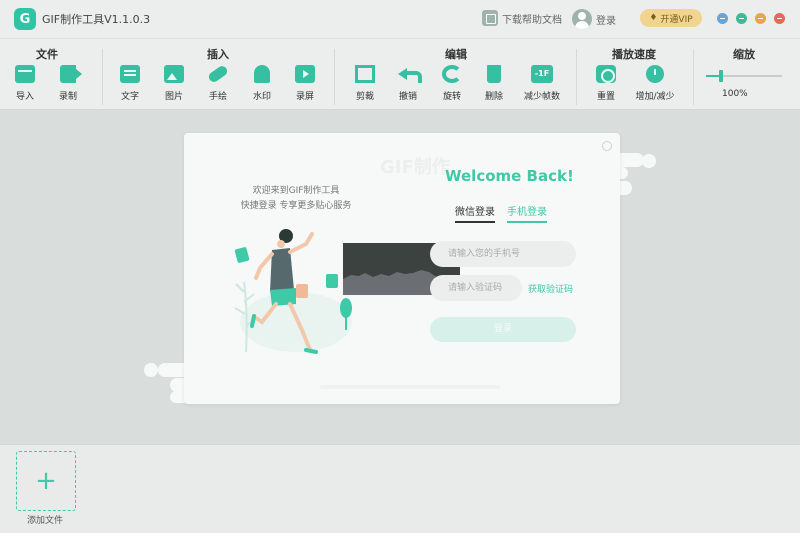 This screenshot has height=533, width=800. I want to click on add-file-button: +, so click(46, 481).